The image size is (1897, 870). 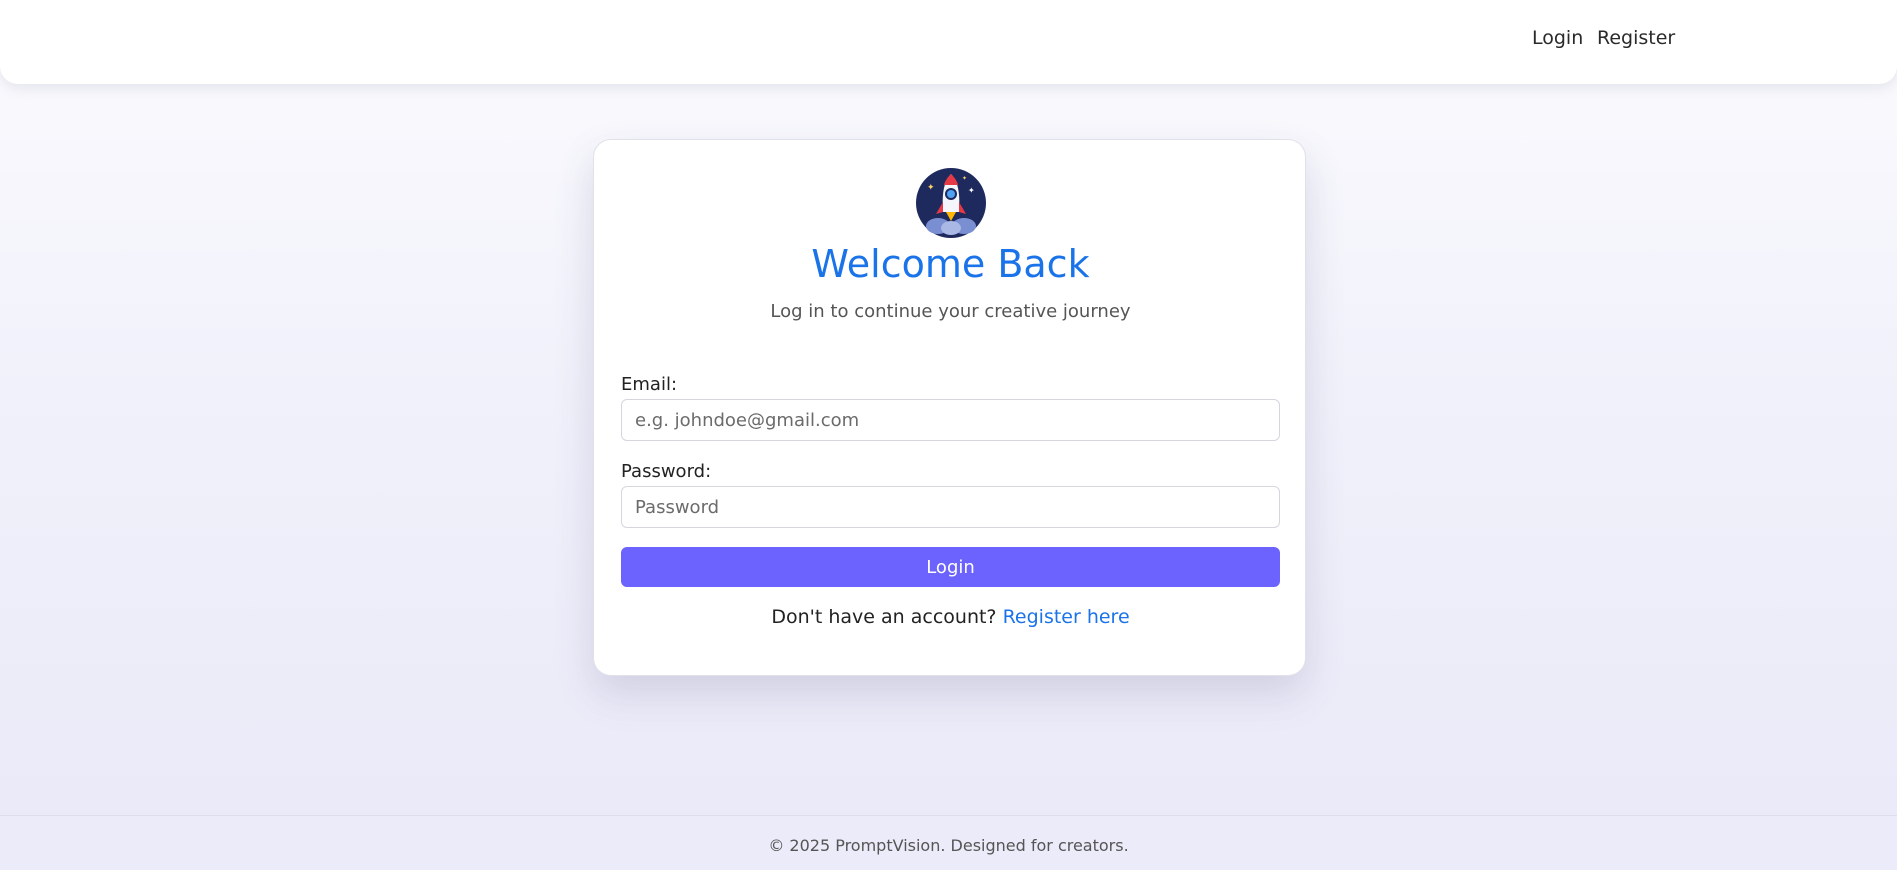 I want to click on login-button: Login, so click(x=950, y=567).